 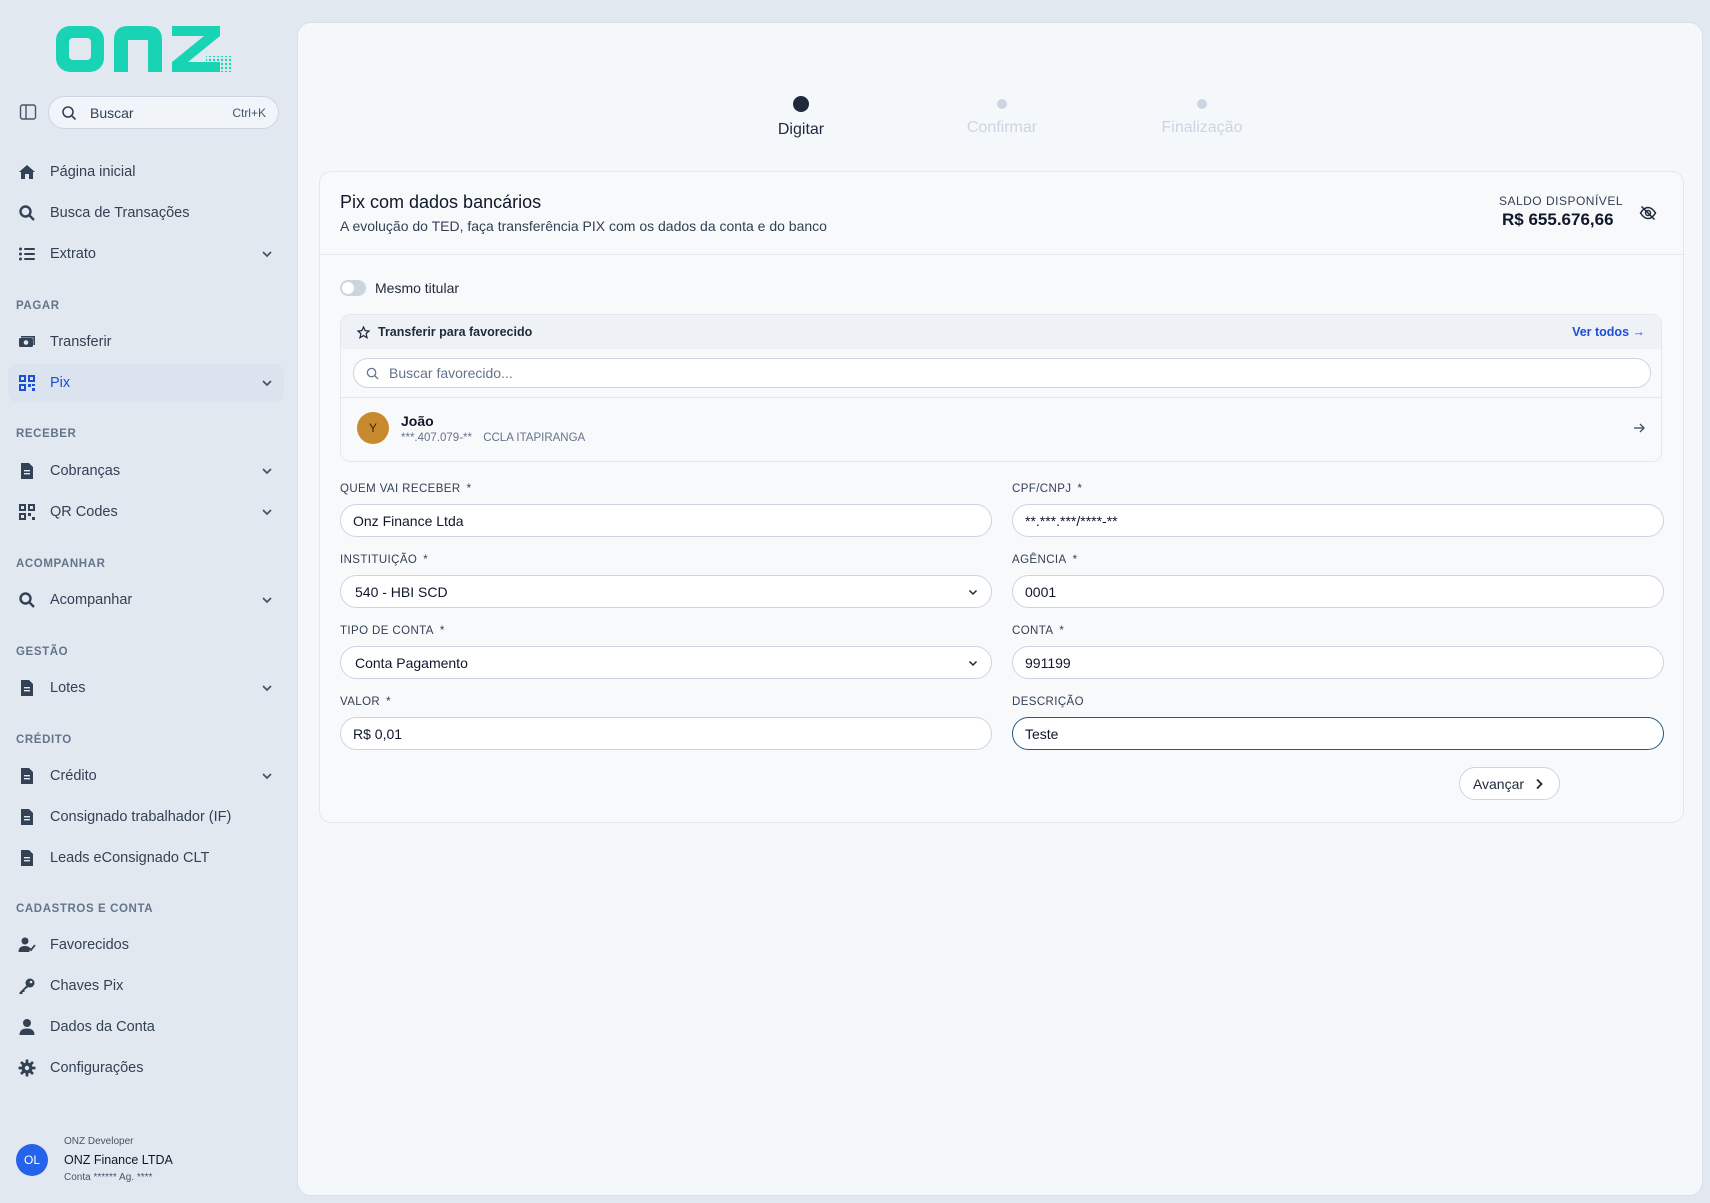 What do you see at coordinates (1001, 332) in the screenshot?
I see `favorites-header: Transferir para favorecido Ver todos →` at bounding box center [1001, 332].